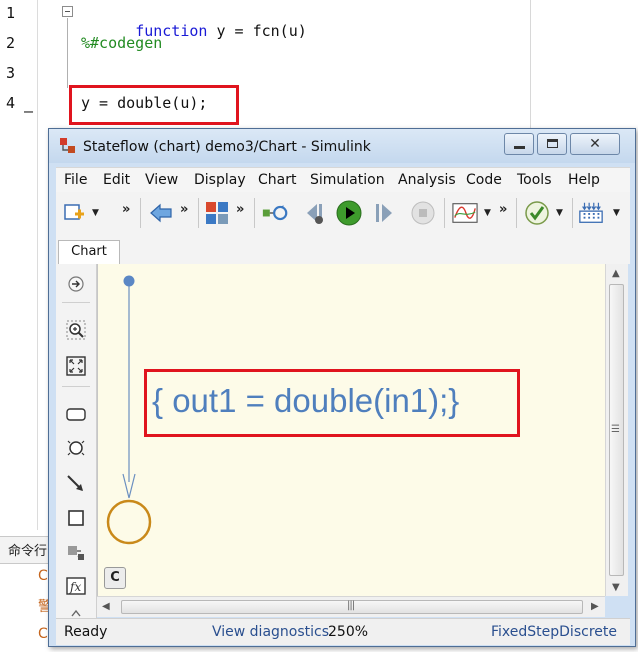 The height and width of the screenshot is (652, 638). Describe the element at coordinates (29, 111) in the screenshot. I see `current-line-marker: —` at that location.